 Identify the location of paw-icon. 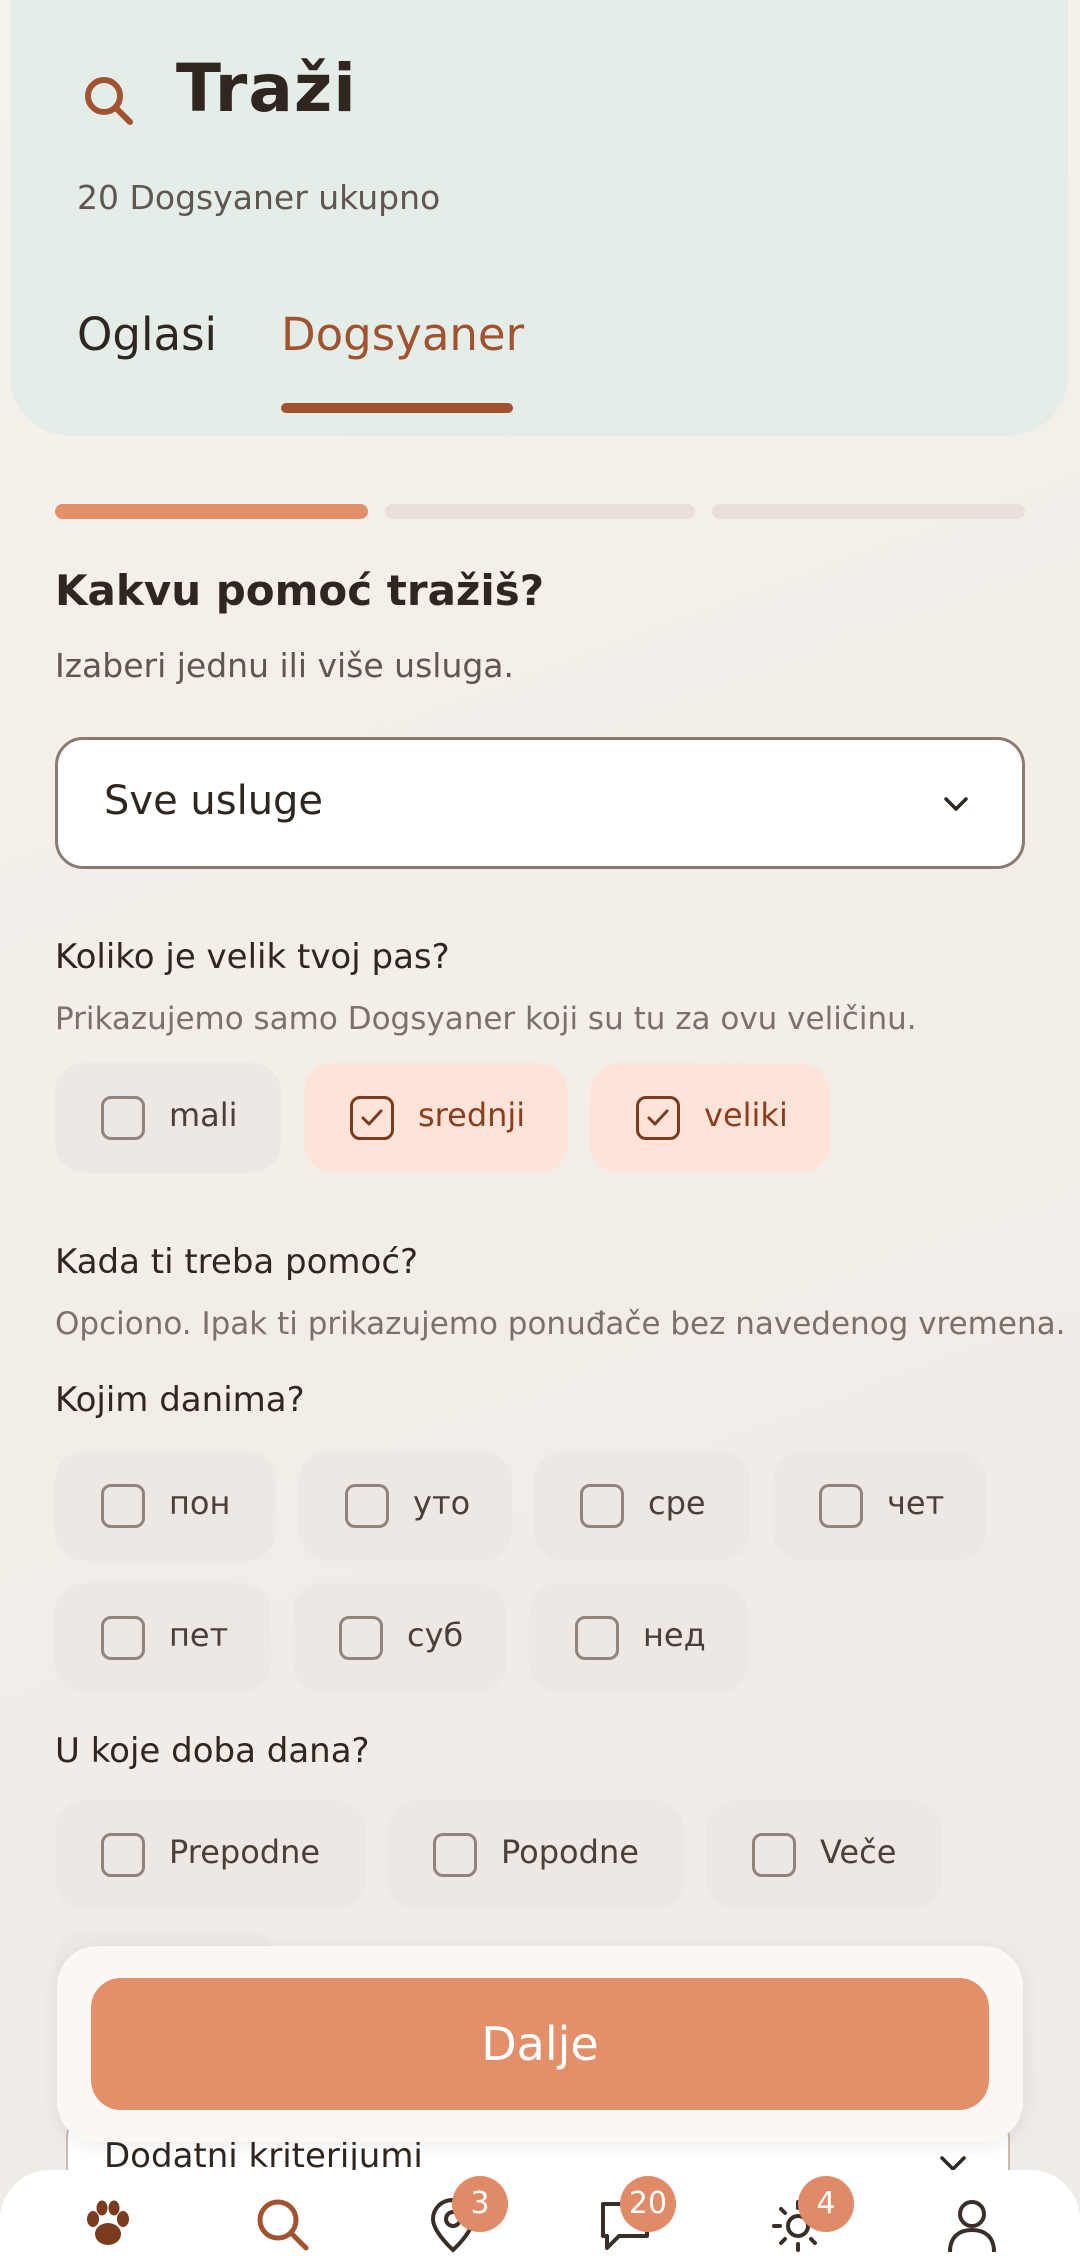
(108, 2224).